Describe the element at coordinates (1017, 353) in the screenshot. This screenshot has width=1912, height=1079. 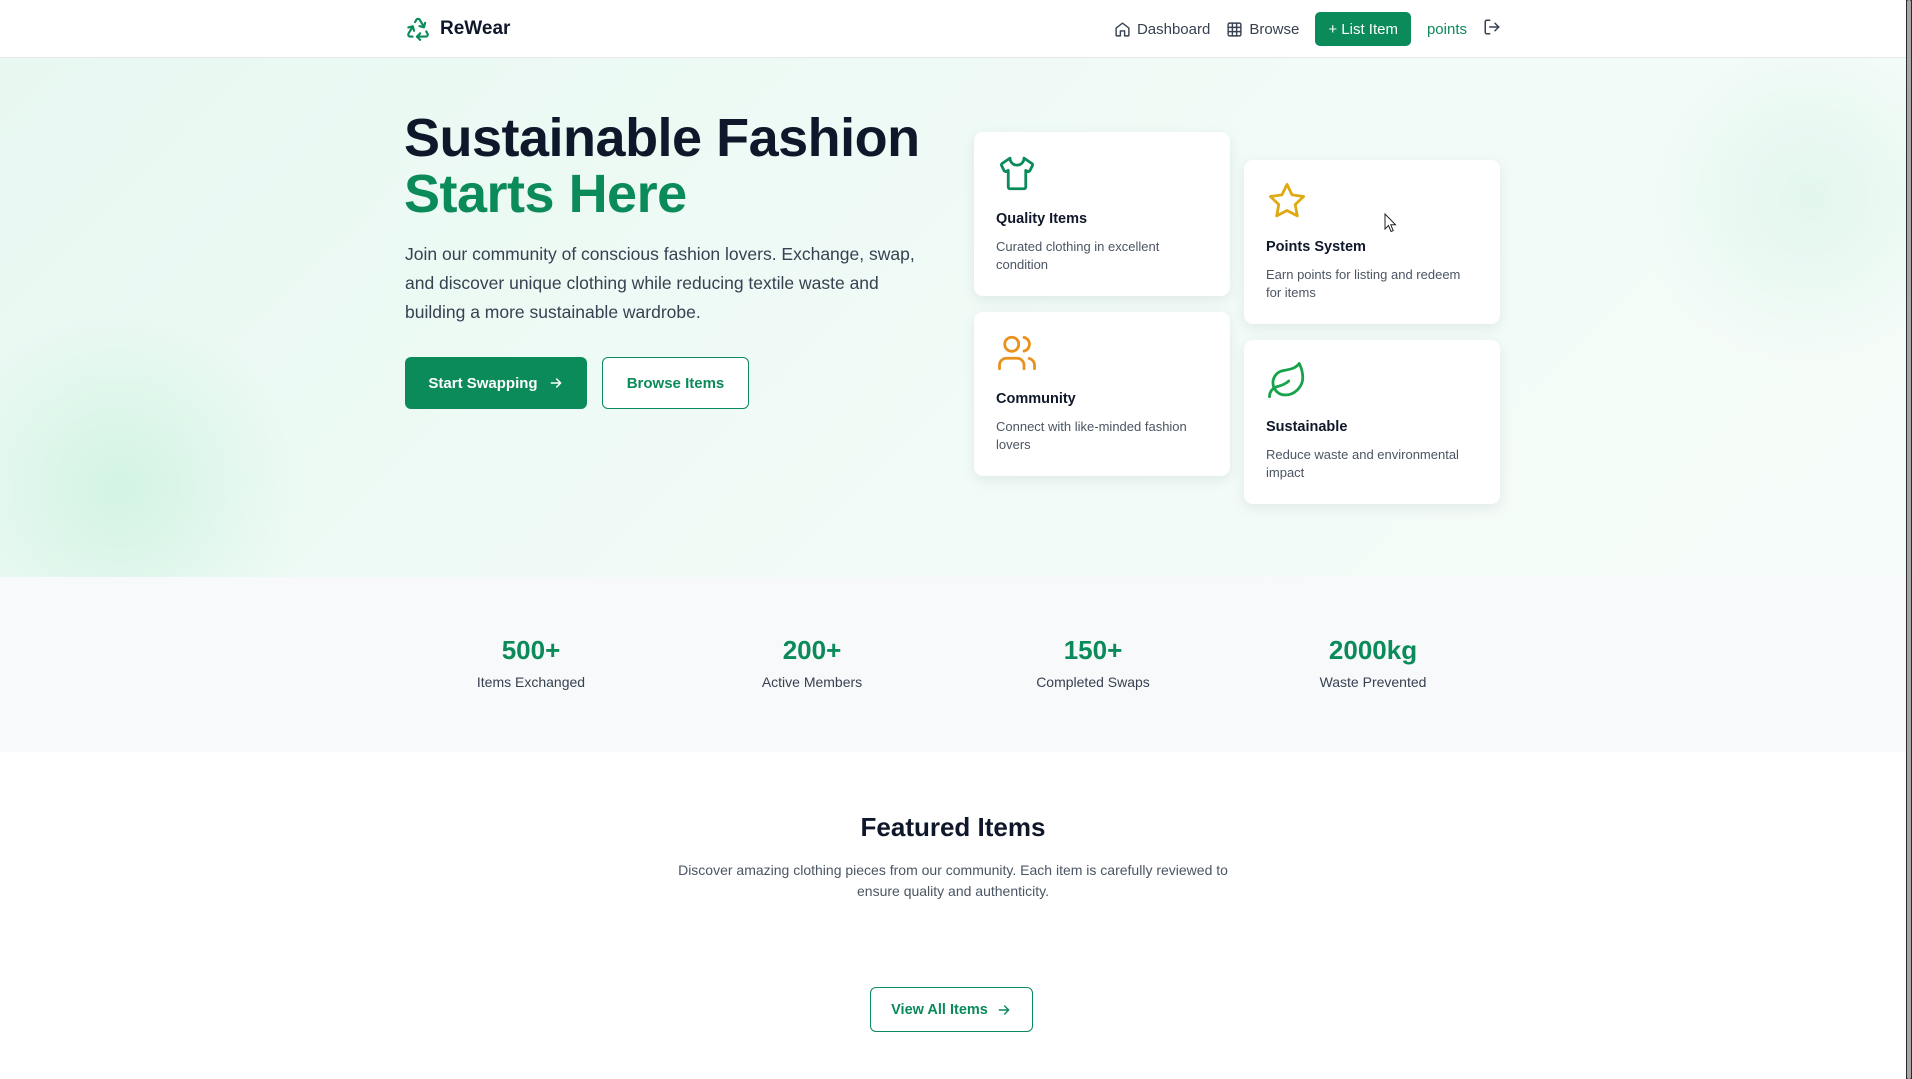
I see `users-icon` at that location.